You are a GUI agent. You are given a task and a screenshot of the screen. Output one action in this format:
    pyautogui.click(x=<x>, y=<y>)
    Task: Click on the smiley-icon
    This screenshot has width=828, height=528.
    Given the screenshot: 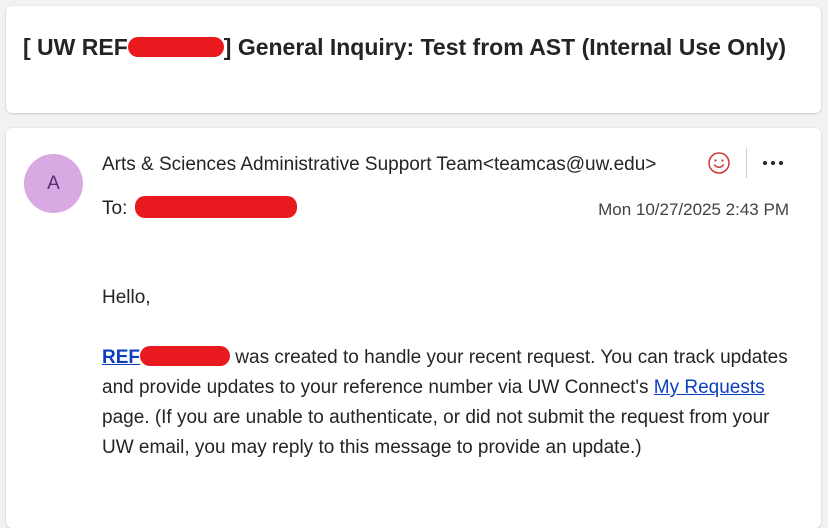 What is the action you would take?
    pyautogui.click(x=719, y=163)
    